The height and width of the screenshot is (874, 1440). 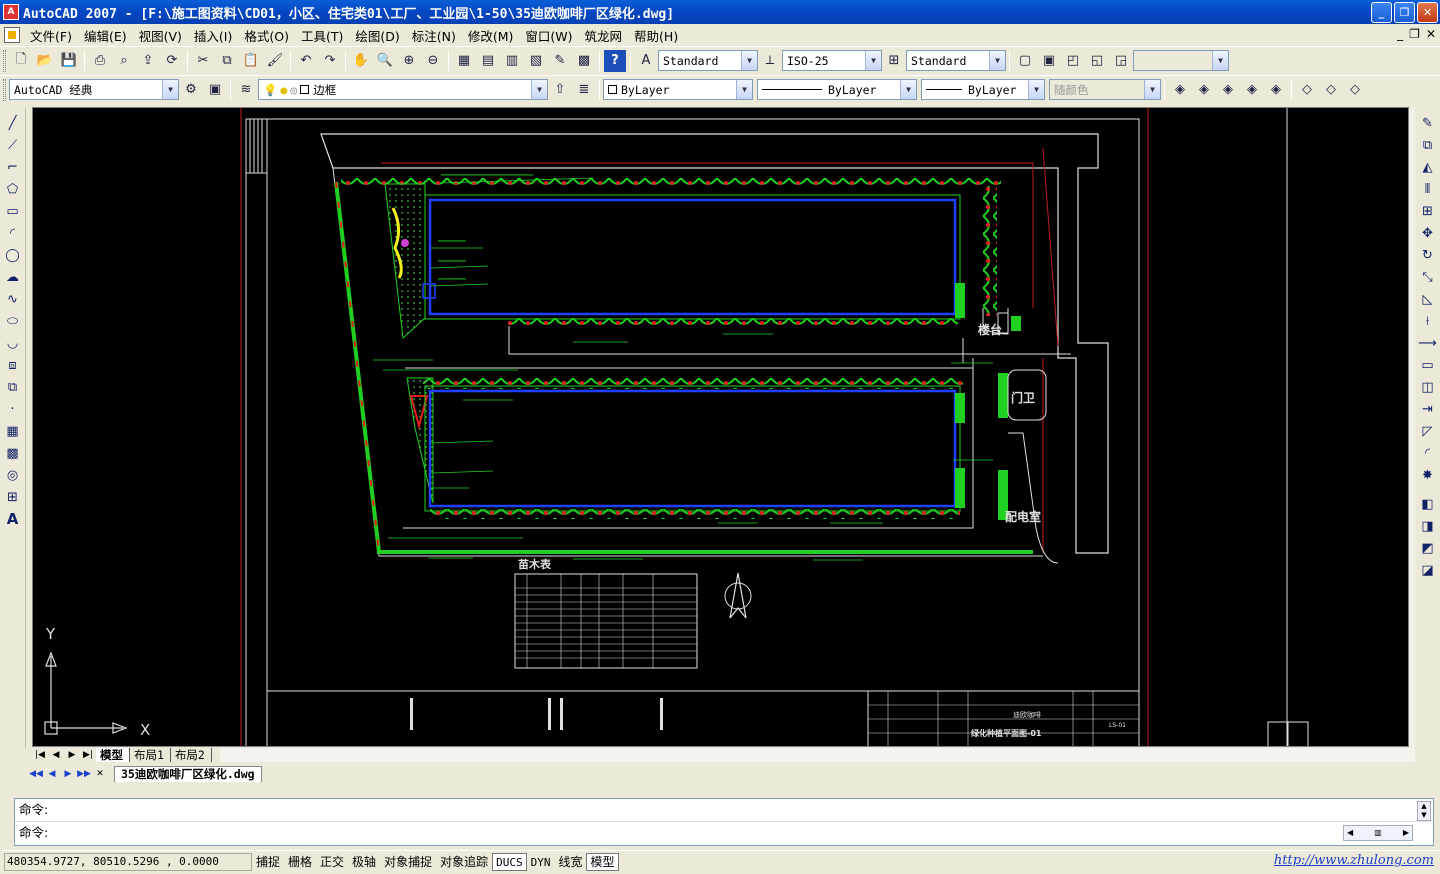 I want to click on dim-style-icon: ⟂, so click(x=770, y=61).